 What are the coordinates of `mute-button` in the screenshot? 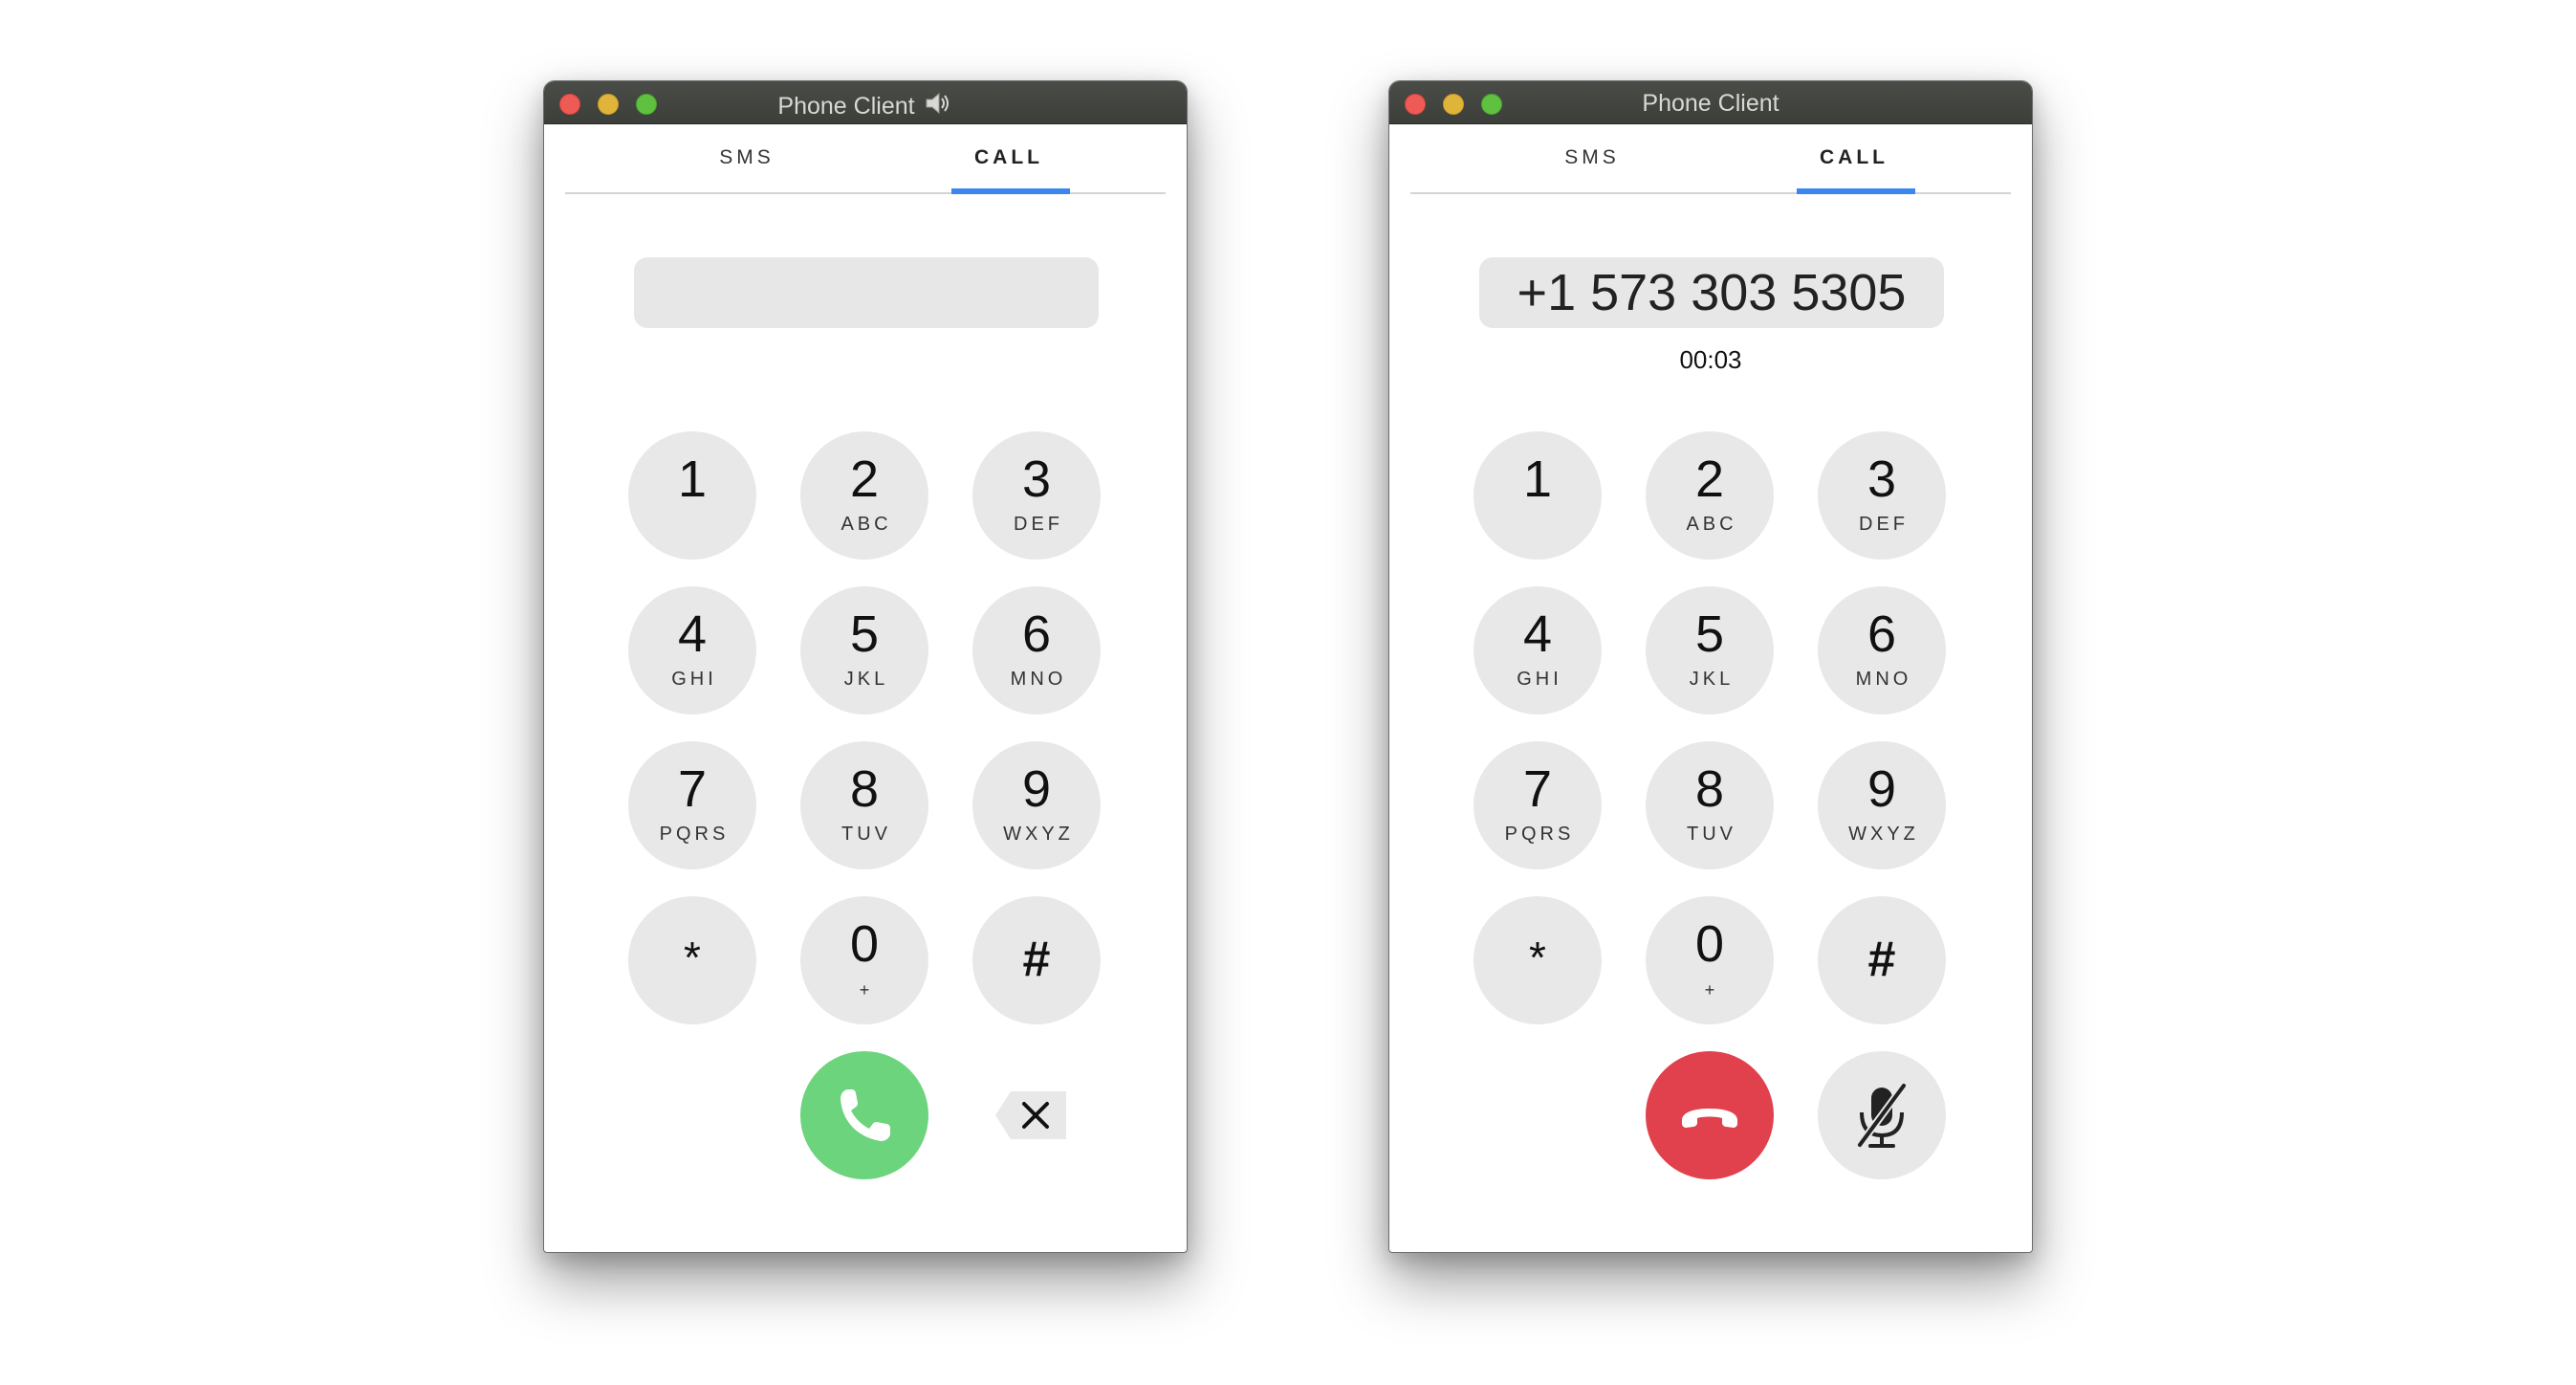 It's located at (1882, 1115).